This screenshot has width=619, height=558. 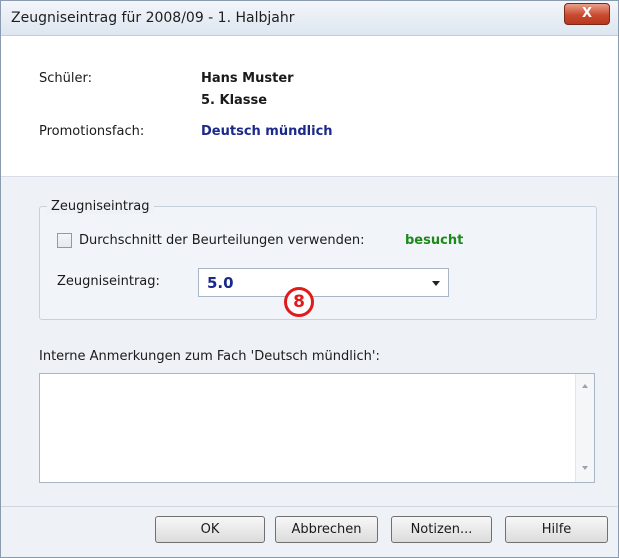 I want to click on annotation-marker: 8, so click(x=299, y=302).